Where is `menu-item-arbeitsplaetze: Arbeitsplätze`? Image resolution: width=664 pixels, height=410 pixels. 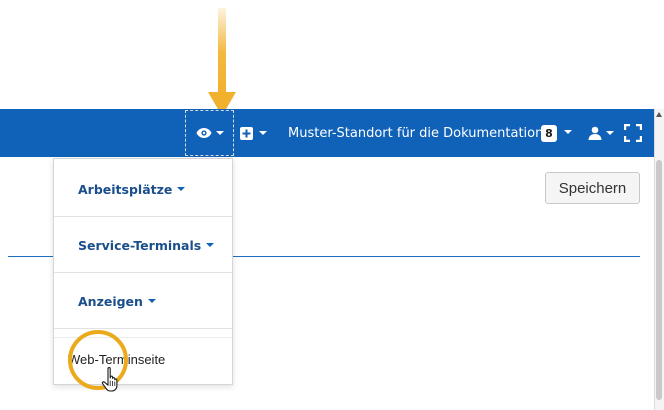 menu-item-arbeitsplaetze: Arbeitsplätze is located at coordinates (143, 189).